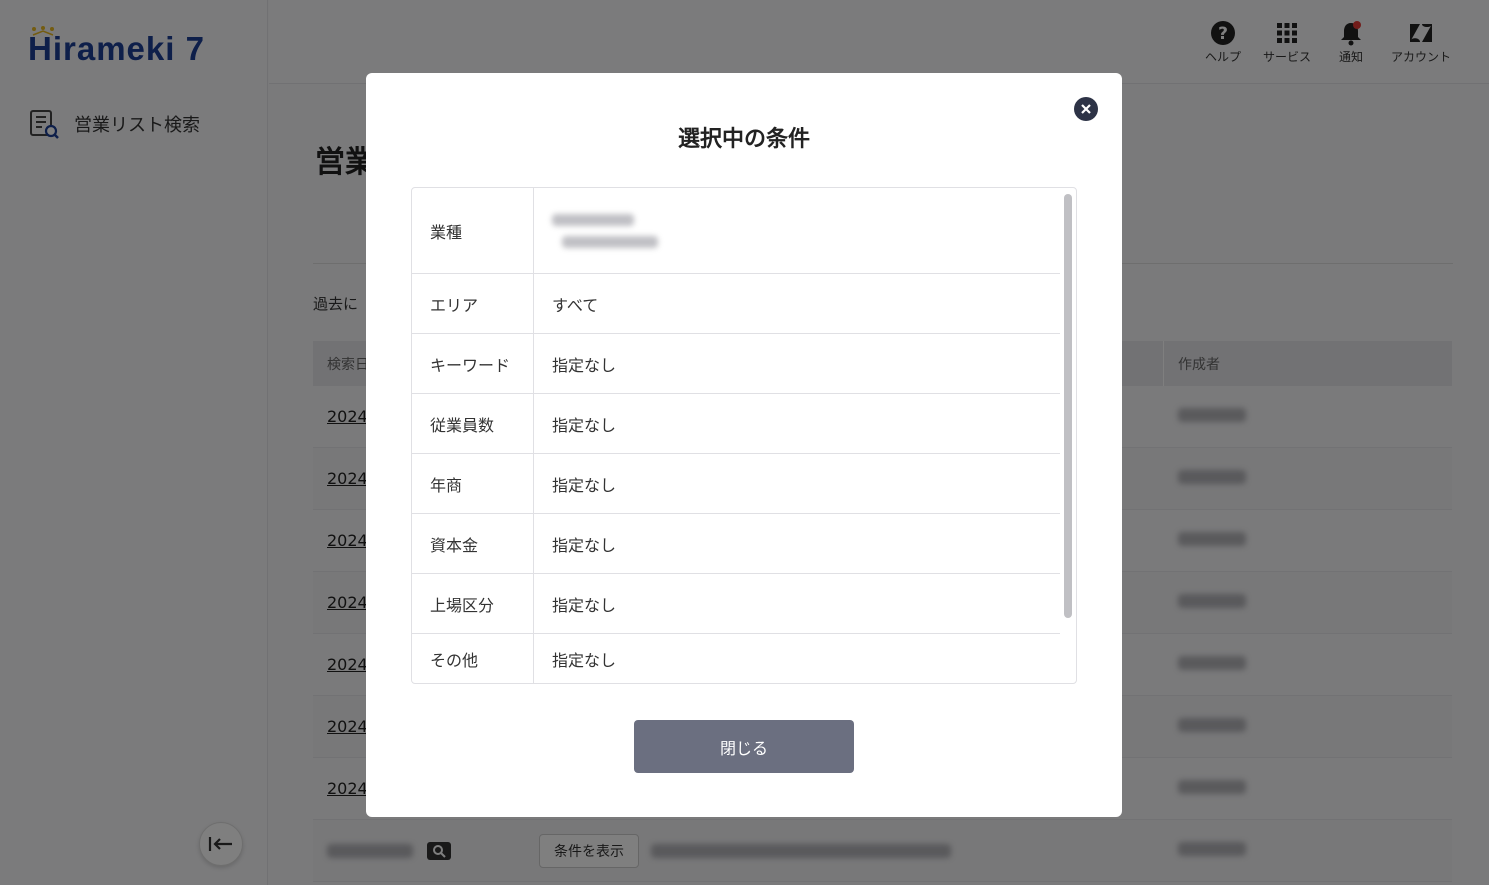 The image size is (1489, 885). I want to click on modal-close-button, so click(1086, 109).